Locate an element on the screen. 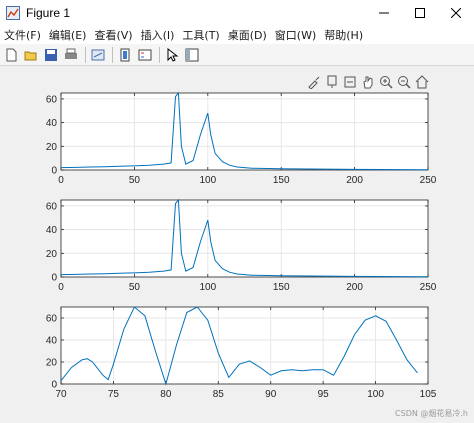  watermark: CSDN @烟花易冷.h is located at coordinates (431, 413).